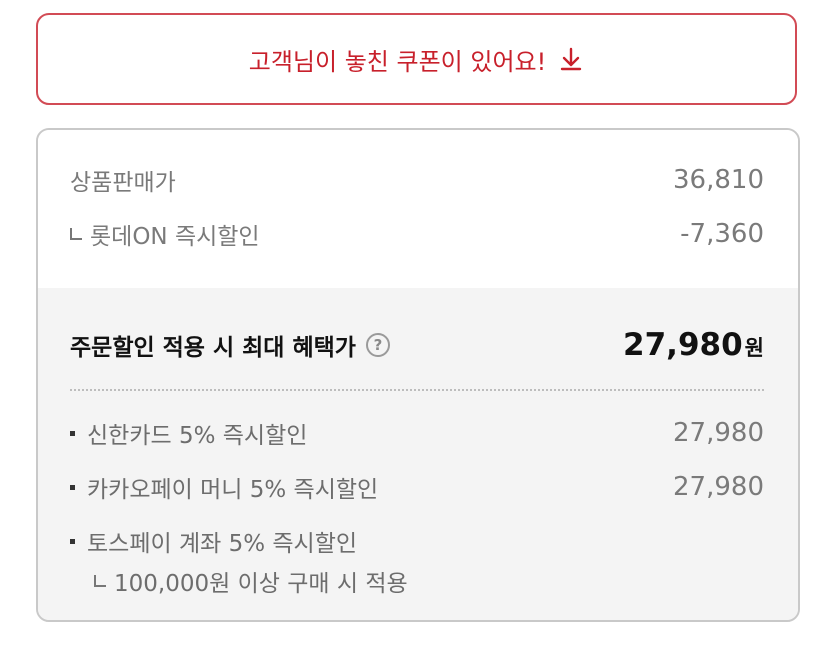  Describe the element at coordinates (417, 345) in the screenshot. I see `max-benefit-row: 주문할인 적용 시 최대 혜택가 ? 27,980 원` at that location.